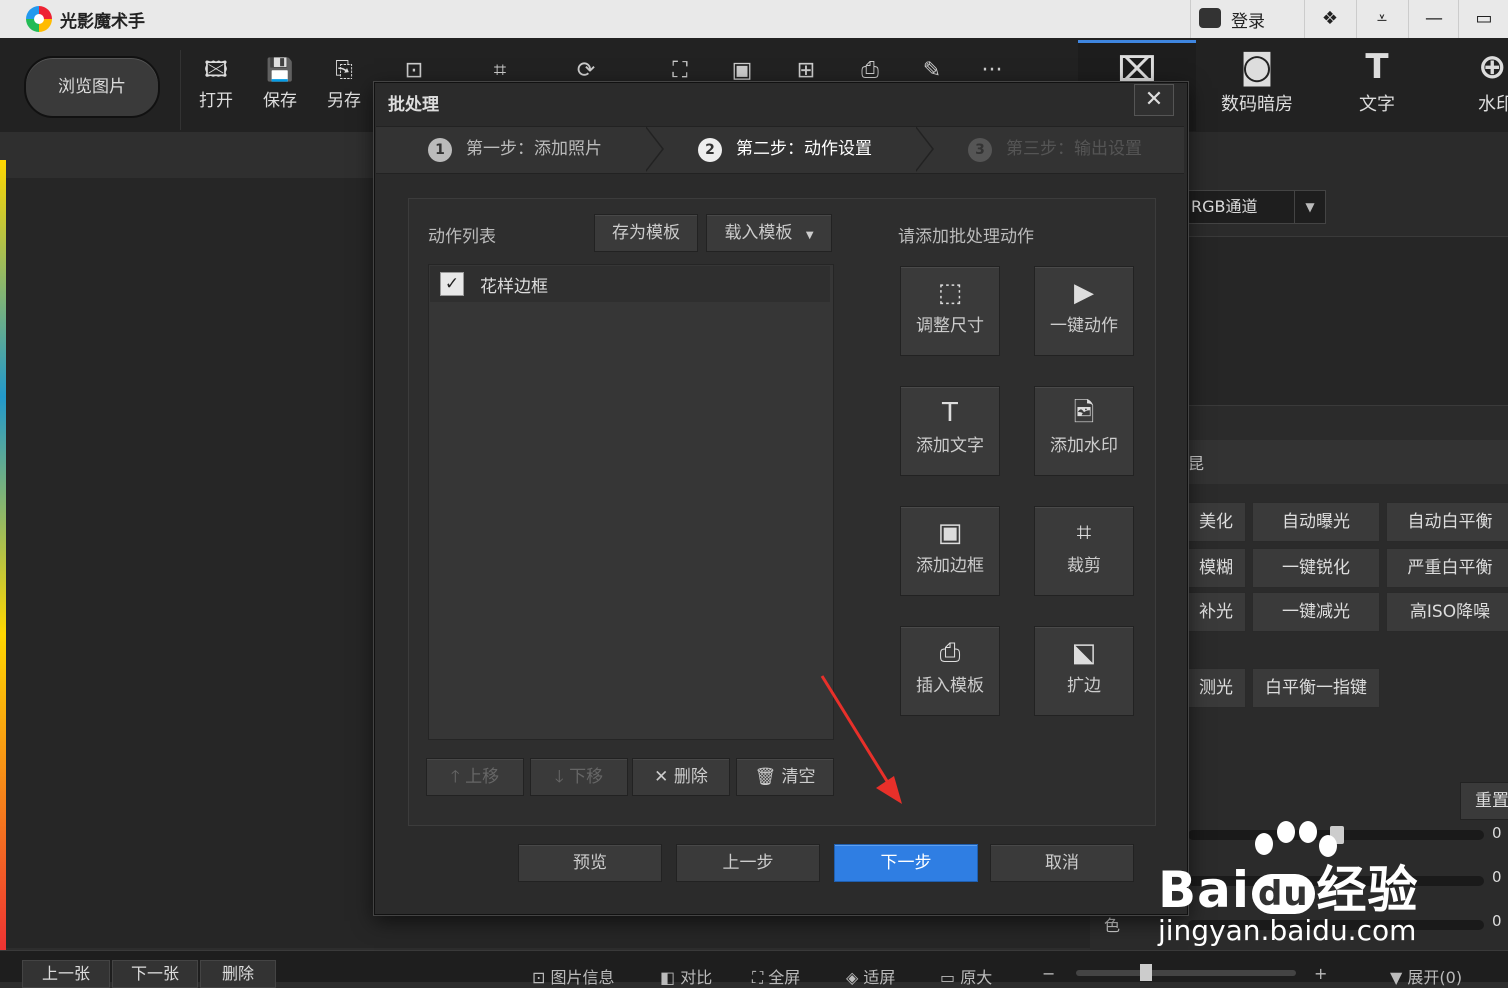  I want to click on next-step-button: 下一步, so click(906, 863).